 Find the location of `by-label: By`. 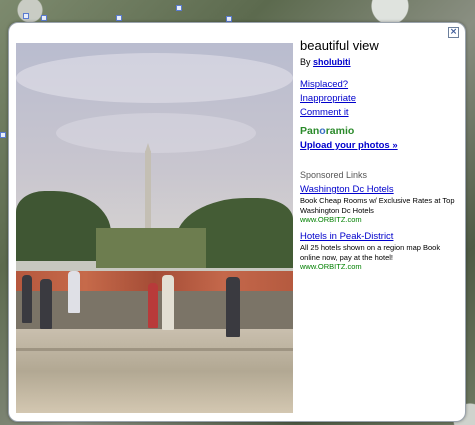

by-label: By is located at coordinates (305, 62).